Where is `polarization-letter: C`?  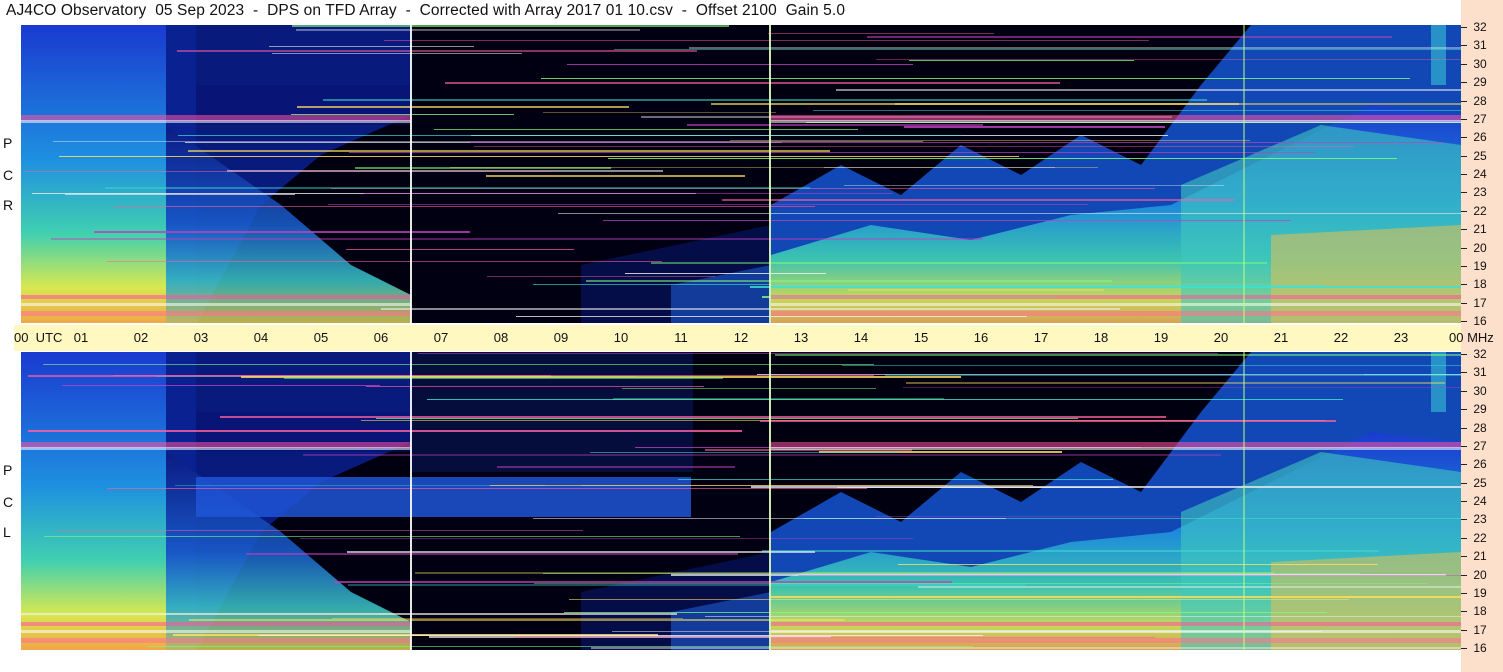
polarization-letter: C is located at coordinates (8, 175).